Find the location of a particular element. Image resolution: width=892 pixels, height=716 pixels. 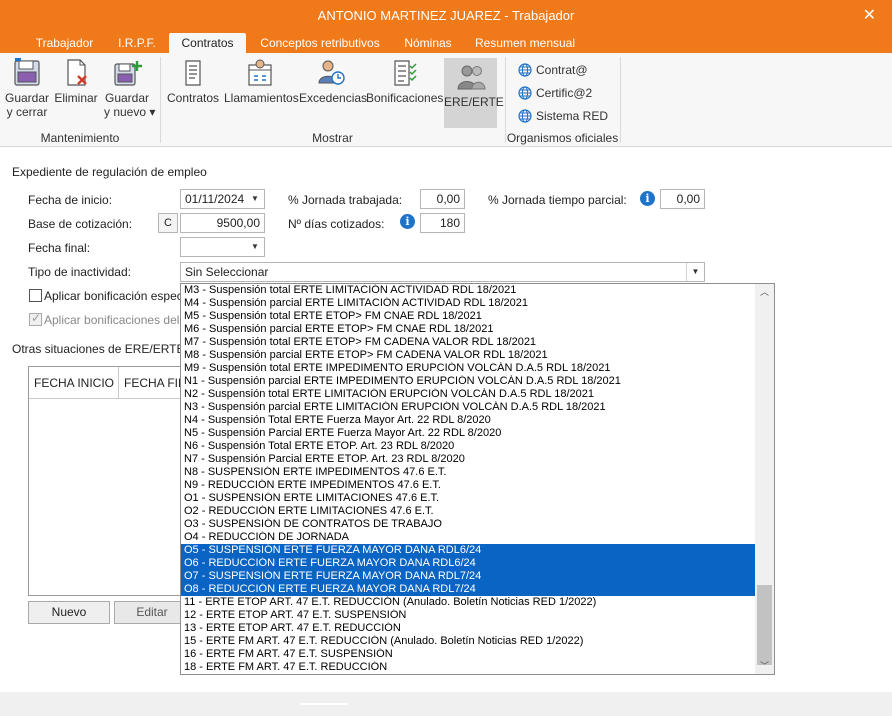

dropdown-option: O3 - SUSPENSIÓN DE CONTRATOS DE TRABAJO is located at coordinates (468, 524).